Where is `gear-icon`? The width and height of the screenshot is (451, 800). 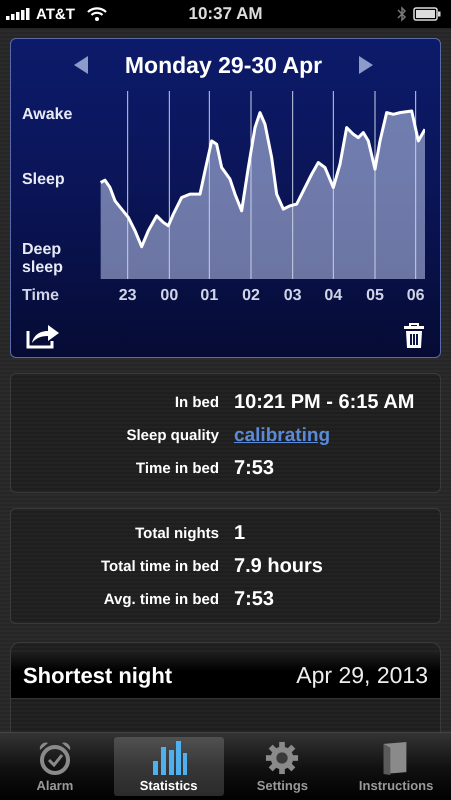
gear-icon is located at coordinates (282, 758).